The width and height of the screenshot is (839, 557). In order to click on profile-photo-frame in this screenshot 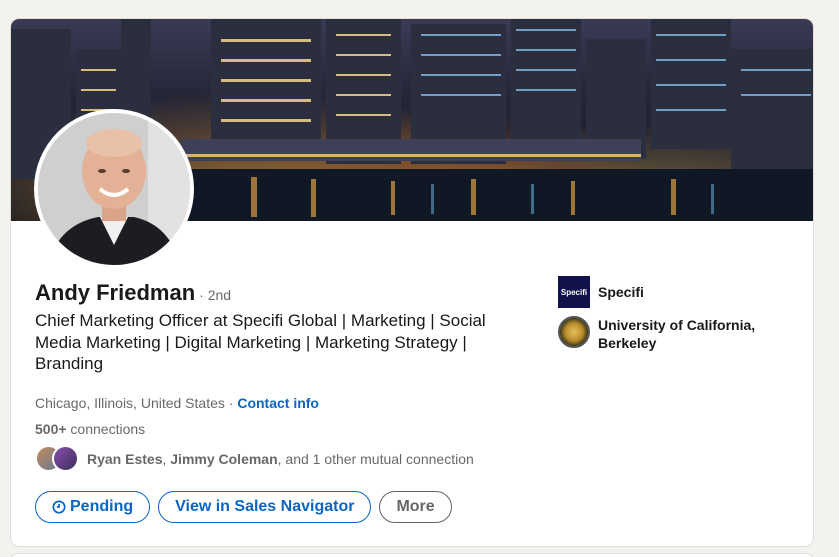, I will do `click(114, 189)`.